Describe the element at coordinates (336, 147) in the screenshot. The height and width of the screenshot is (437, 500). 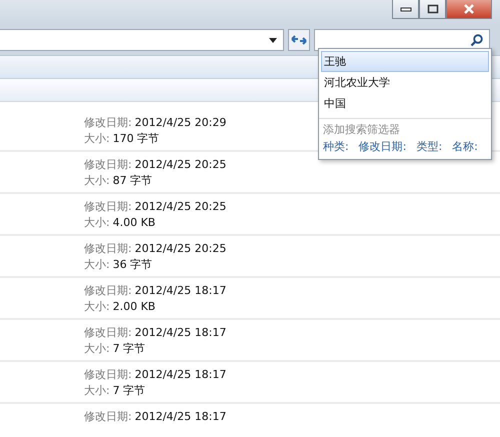
I see `filter-link: 种类:` at that location.